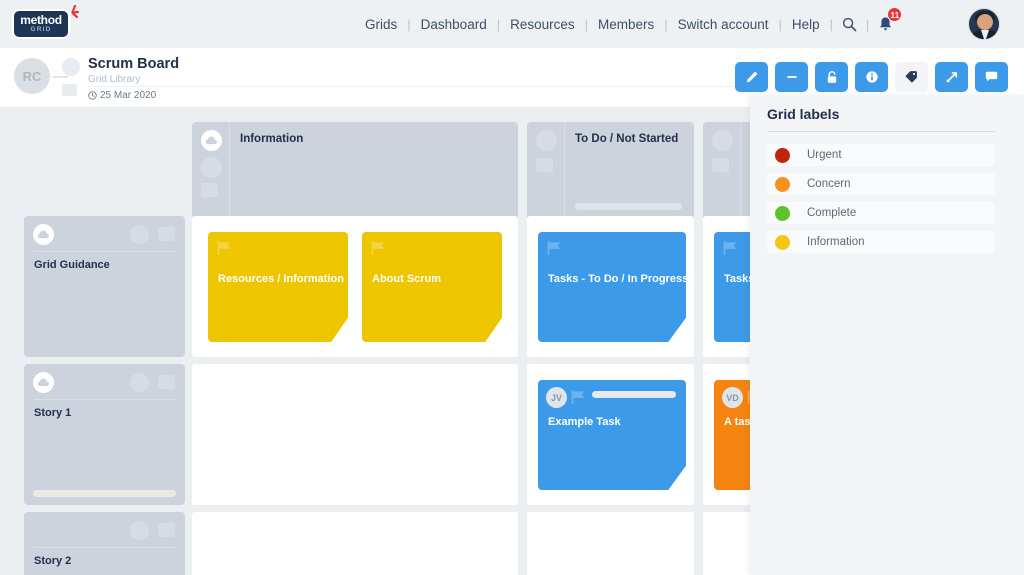  Describe the element at coordinates (584, 422) in the screenshot. I see `card-label: Example Task` at that location.